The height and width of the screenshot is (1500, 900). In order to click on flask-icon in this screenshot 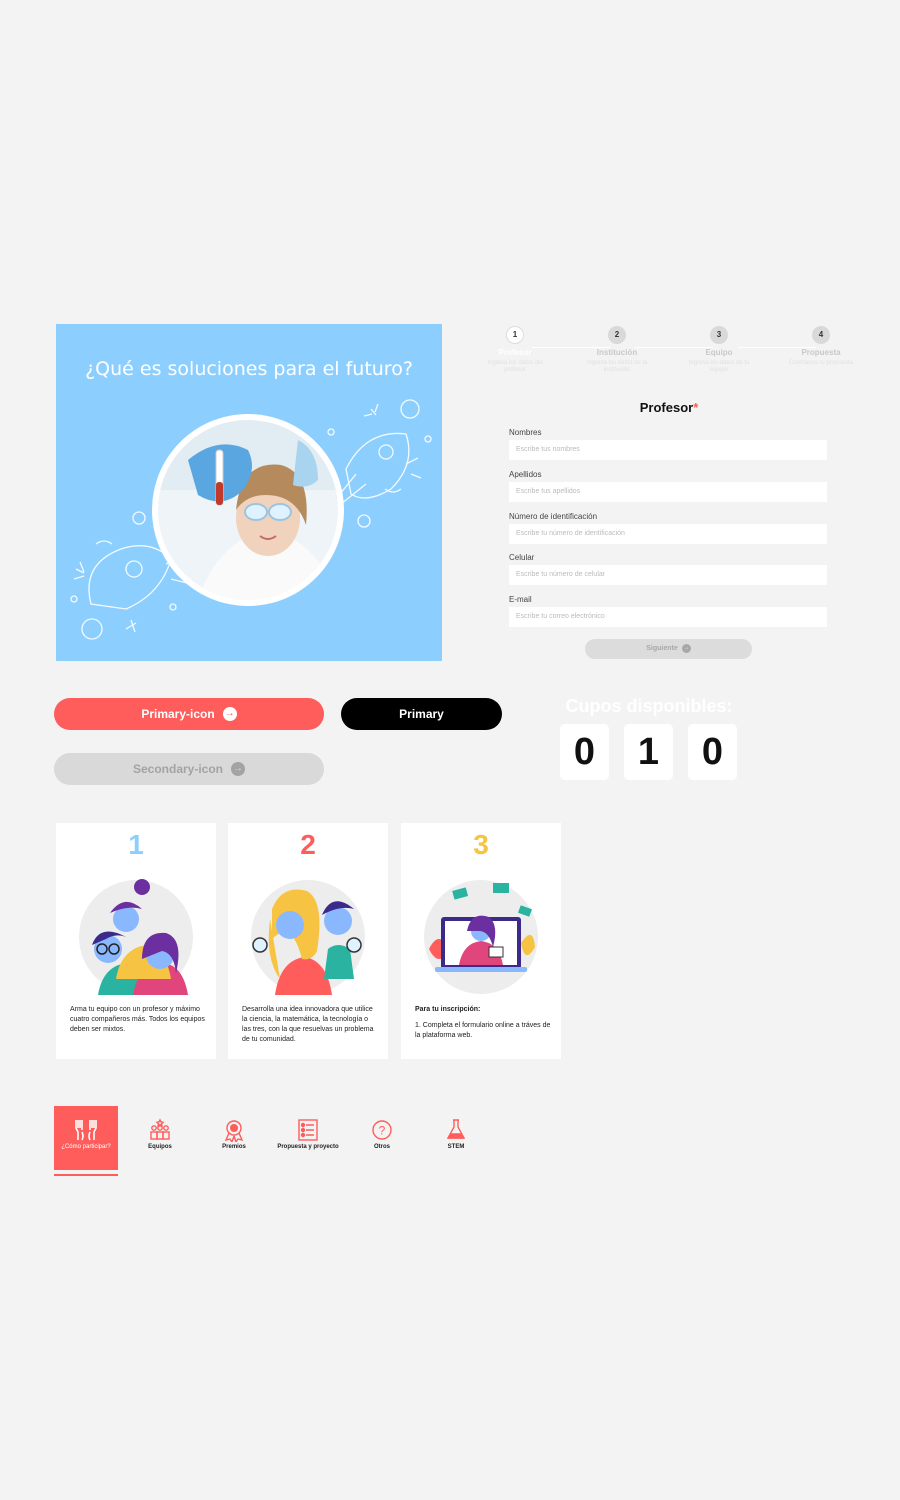, I will do `click(456, 1130)`.